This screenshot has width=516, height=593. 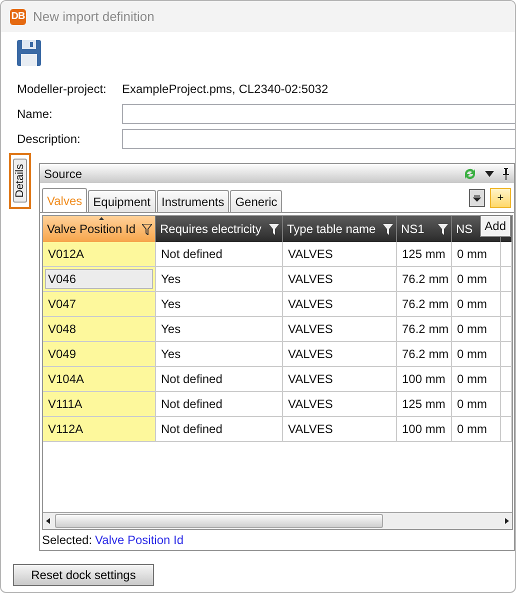 What do you see at coordinates (424, 229) in the screenshot?
I see `column-header: NS1` at bounding box center [424, 229].